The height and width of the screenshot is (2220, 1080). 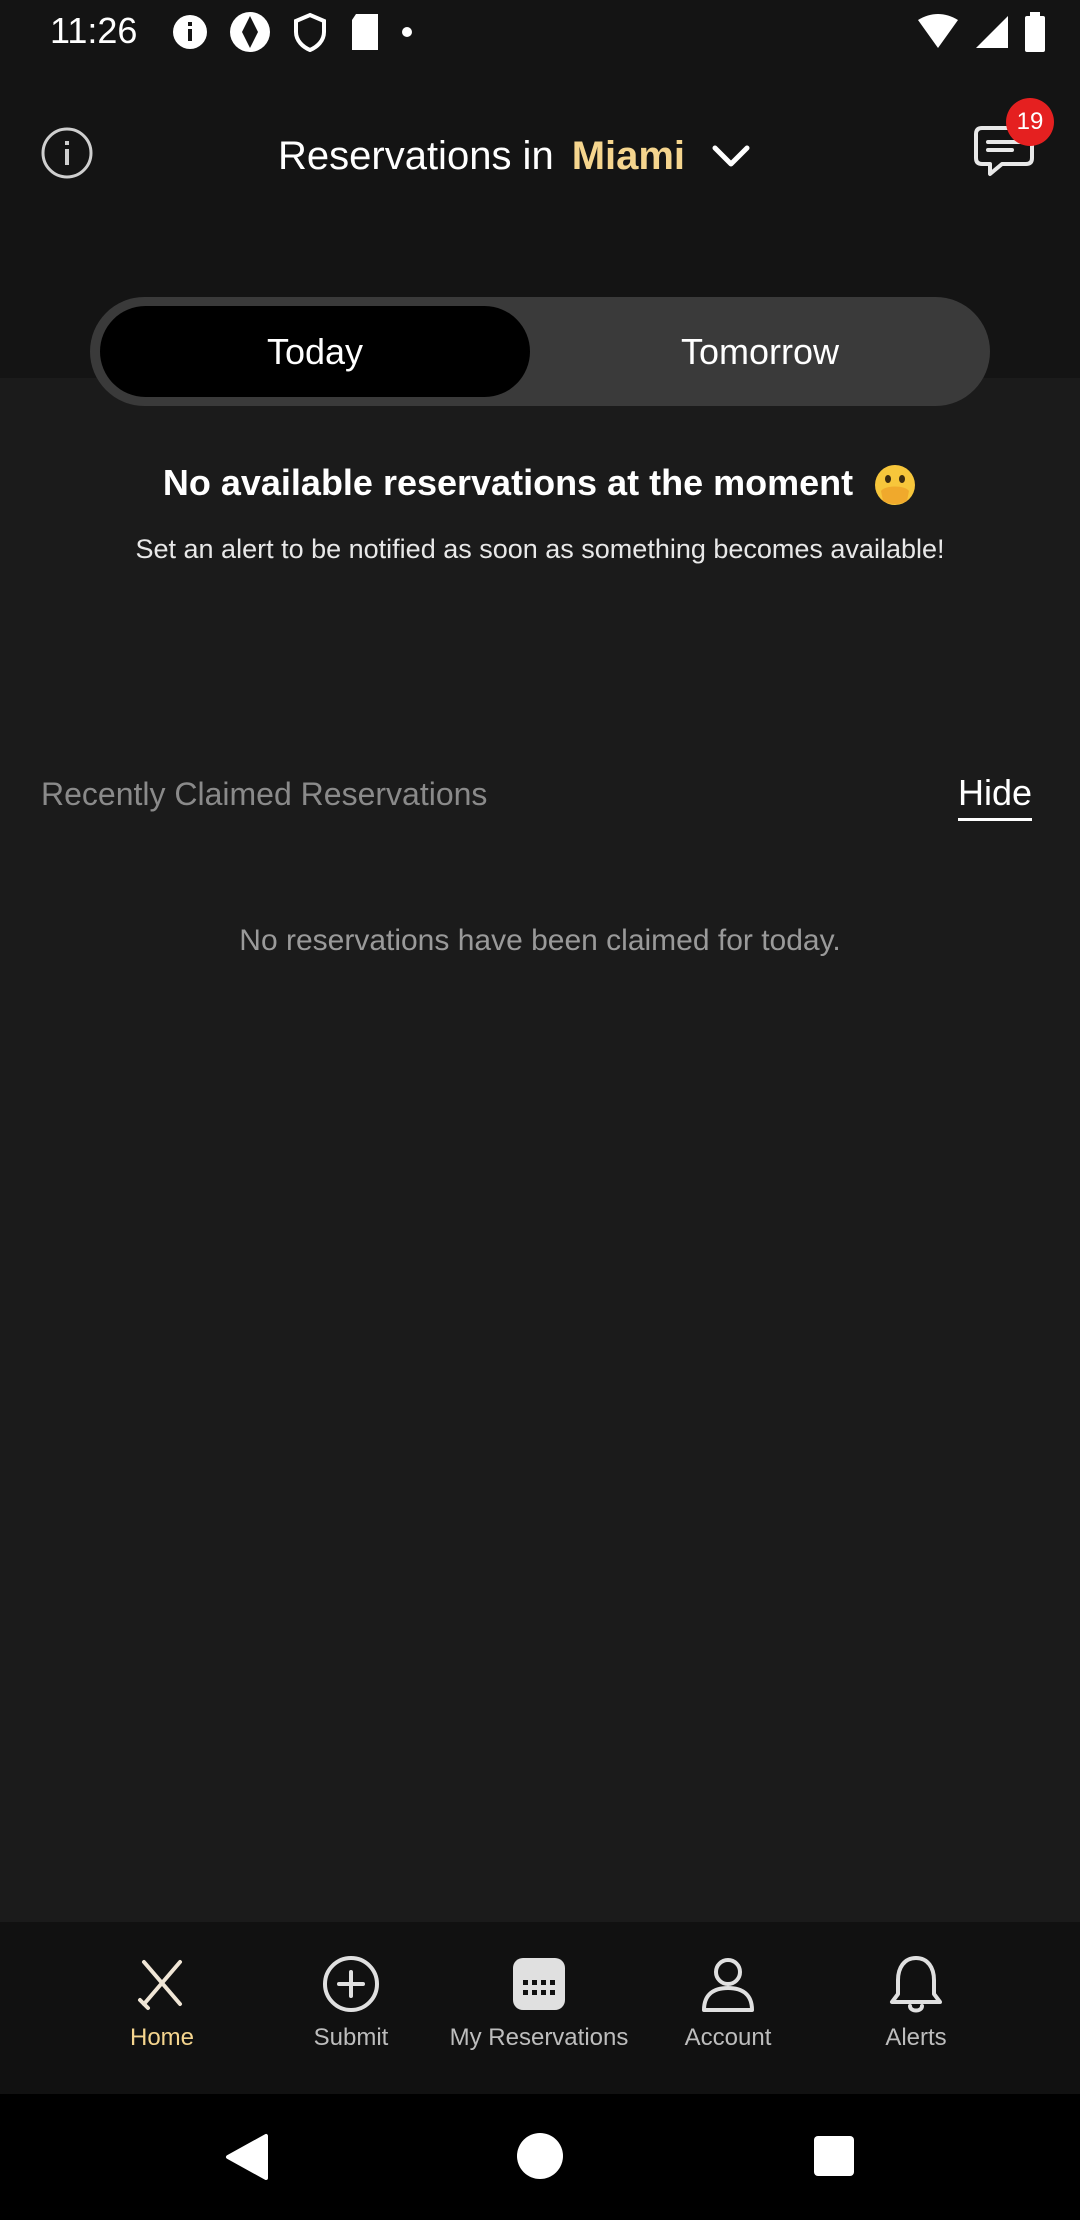 What do you see at coordinates (416, 155) in the screenshot?
I see `page-title: Reservations in` at bounding box center [416, 155].